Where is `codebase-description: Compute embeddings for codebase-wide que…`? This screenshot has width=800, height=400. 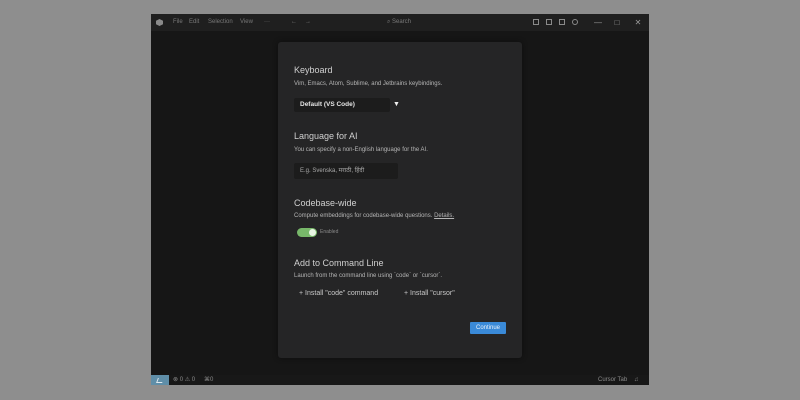 codebase-description: Compute embeddings for codebase-wide que… is located at coordinates (363, 216).